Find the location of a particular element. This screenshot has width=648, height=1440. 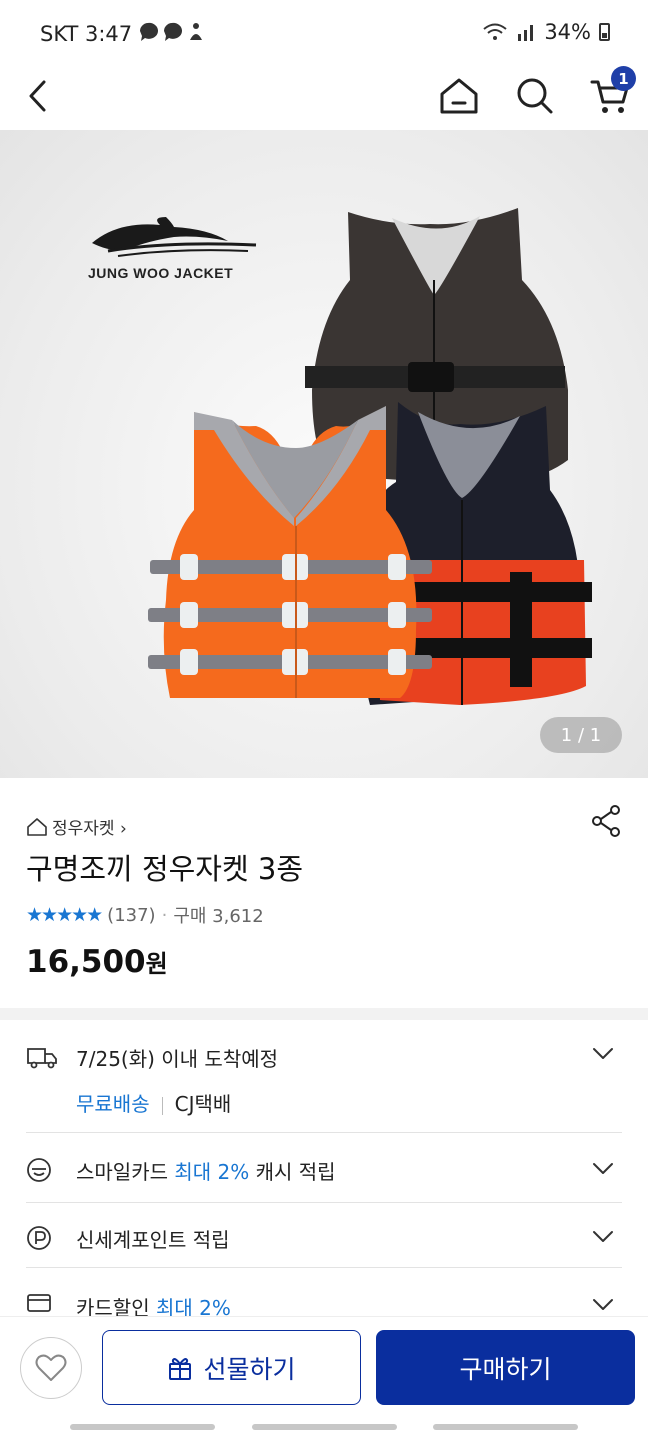

gift-icon is located at coordinates (180, 1368).